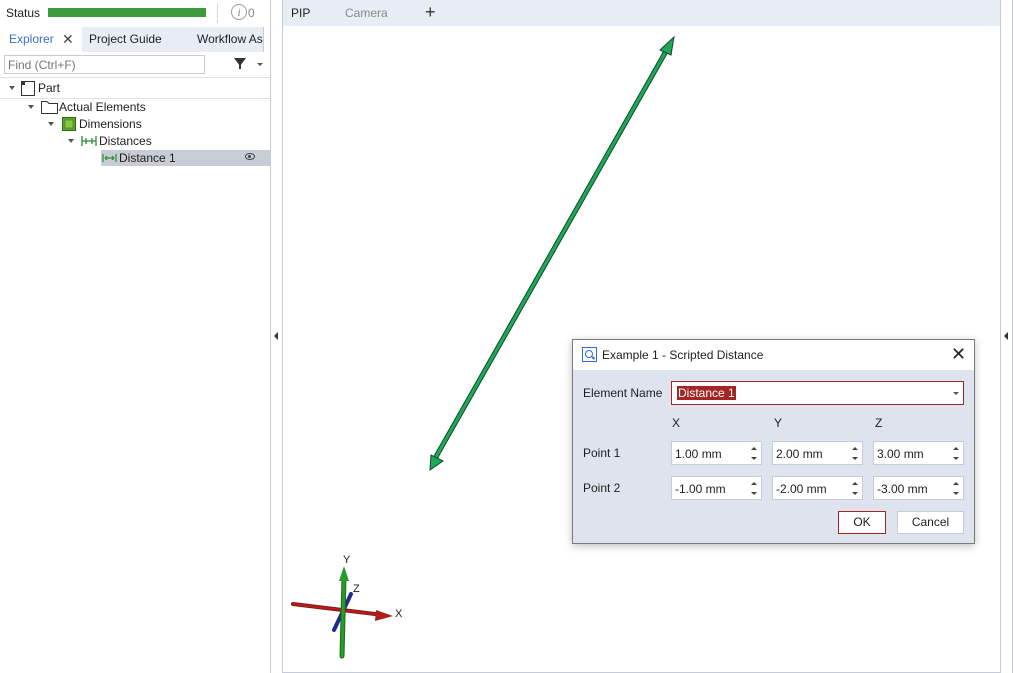 The width and height of the screenshot is (1013, 673). What do you see at coordinates (125, 39) in the screenshot?
I see `tab-project-guide: Project Guide` at bounding box center [125, 39].